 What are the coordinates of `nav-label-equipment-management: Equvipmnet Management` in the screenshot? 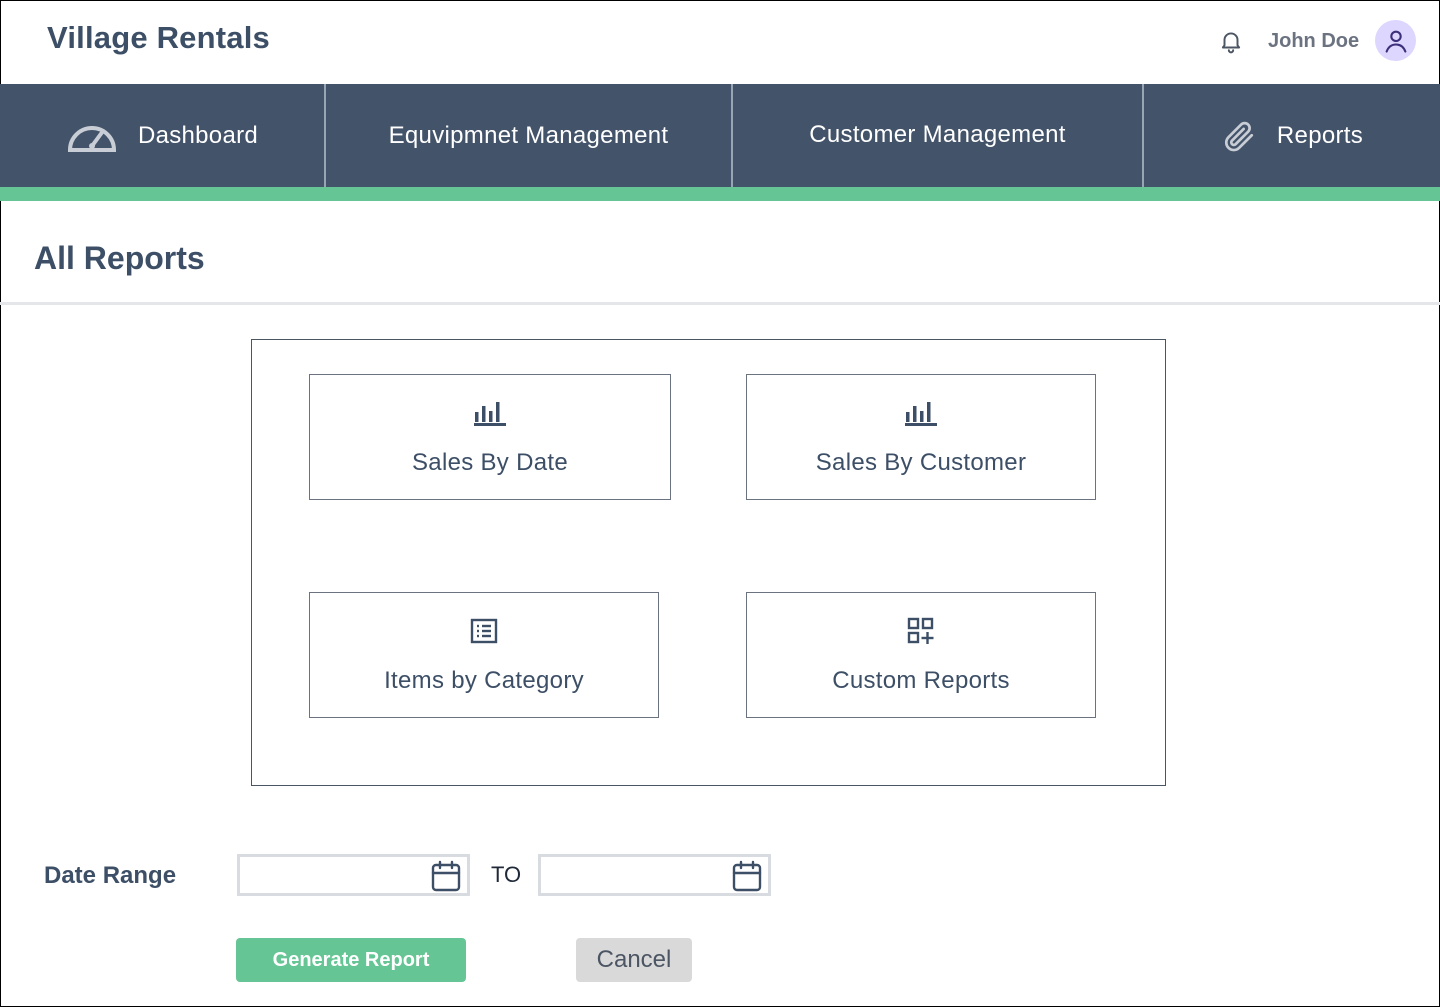 It's located at (528, 135).